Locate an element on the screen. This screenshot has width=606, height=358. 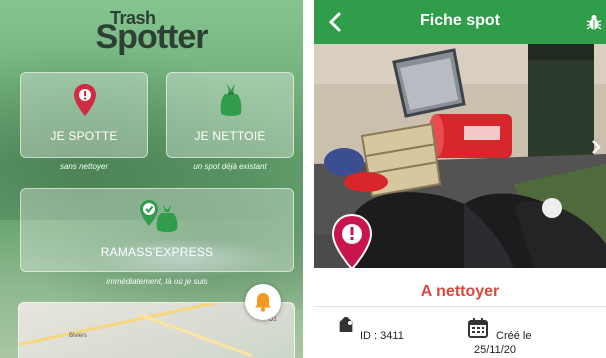
ramass-express-button: RAMASS'EXPRESS is located at coordinates (157, 230).